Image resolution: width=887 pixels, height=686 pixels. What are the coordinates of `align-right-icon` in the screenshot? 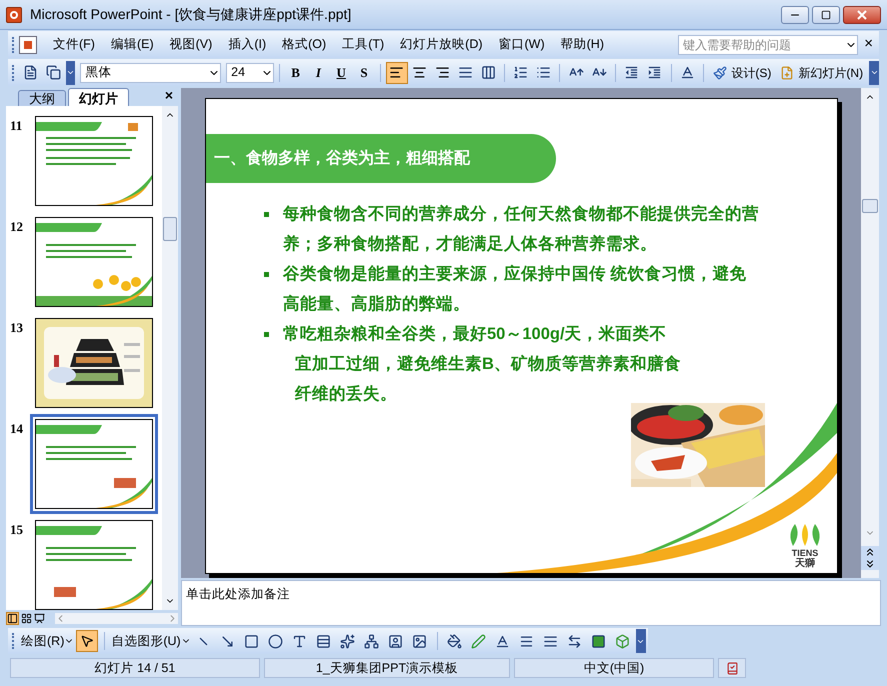 It's located at (442, 72).